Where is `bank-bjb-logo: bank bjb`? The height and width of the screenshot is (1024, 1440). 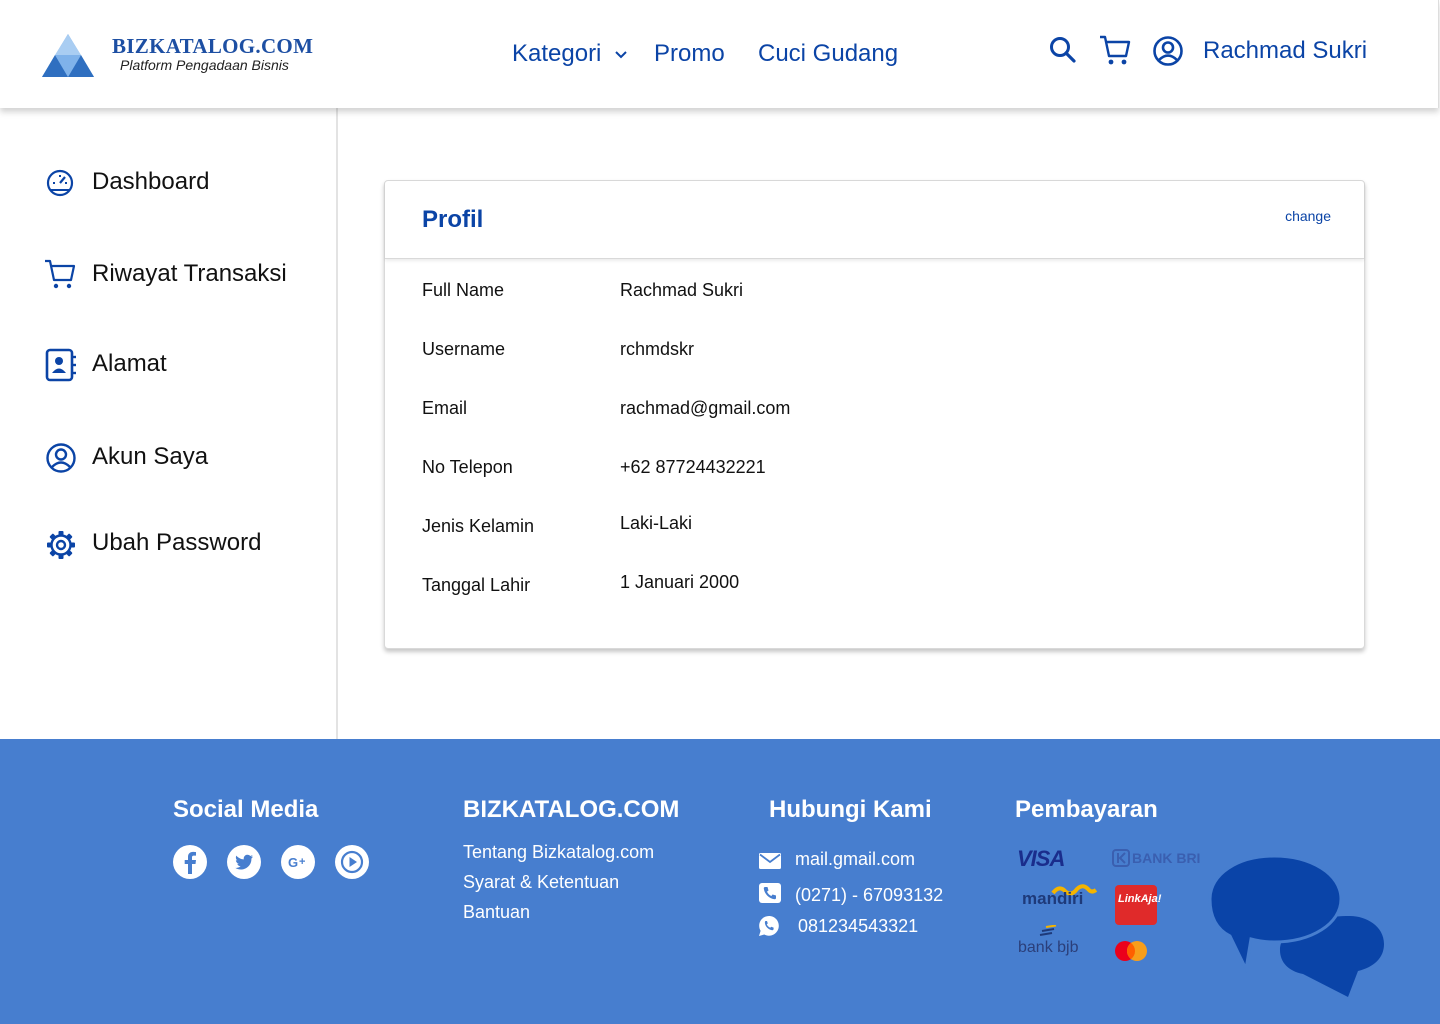 bank-bjb-logo: bank bjb is located at coordinates (1048, 947).